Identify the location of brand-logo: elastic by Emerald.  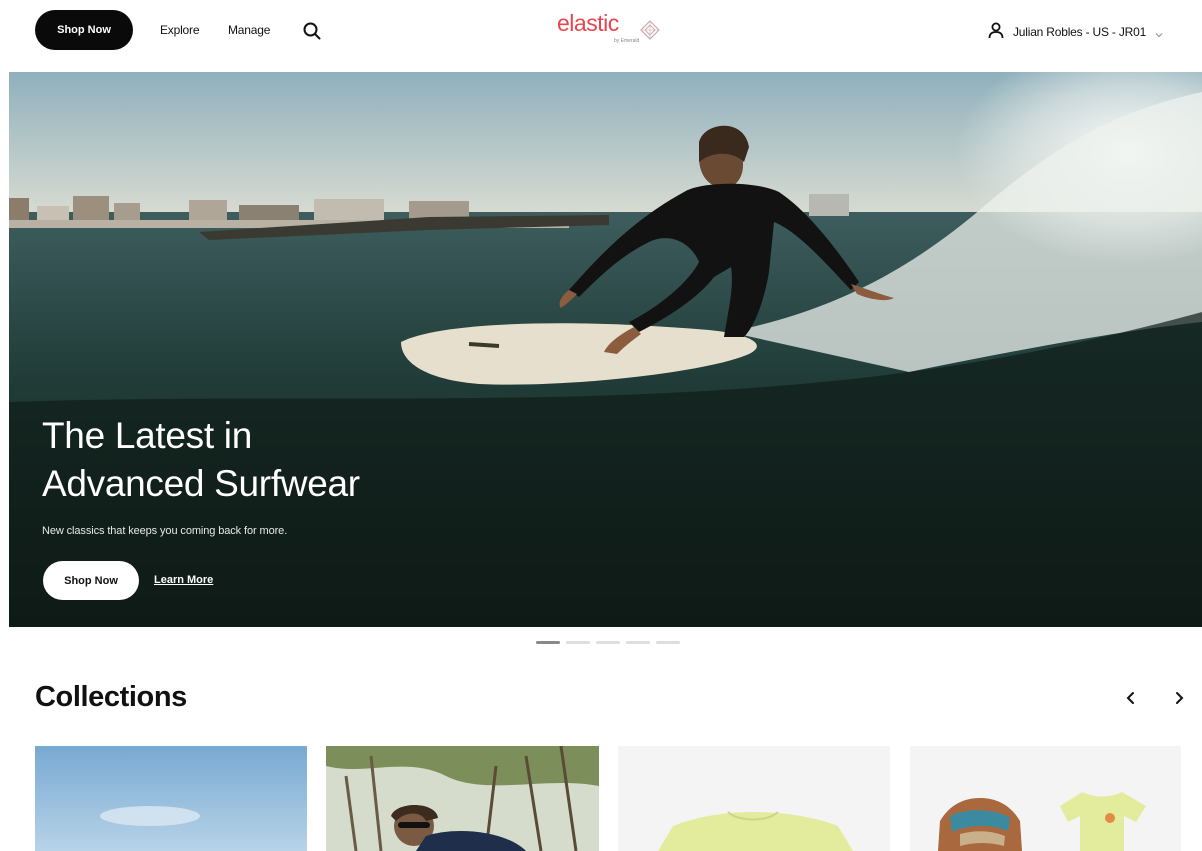
(612, 29).